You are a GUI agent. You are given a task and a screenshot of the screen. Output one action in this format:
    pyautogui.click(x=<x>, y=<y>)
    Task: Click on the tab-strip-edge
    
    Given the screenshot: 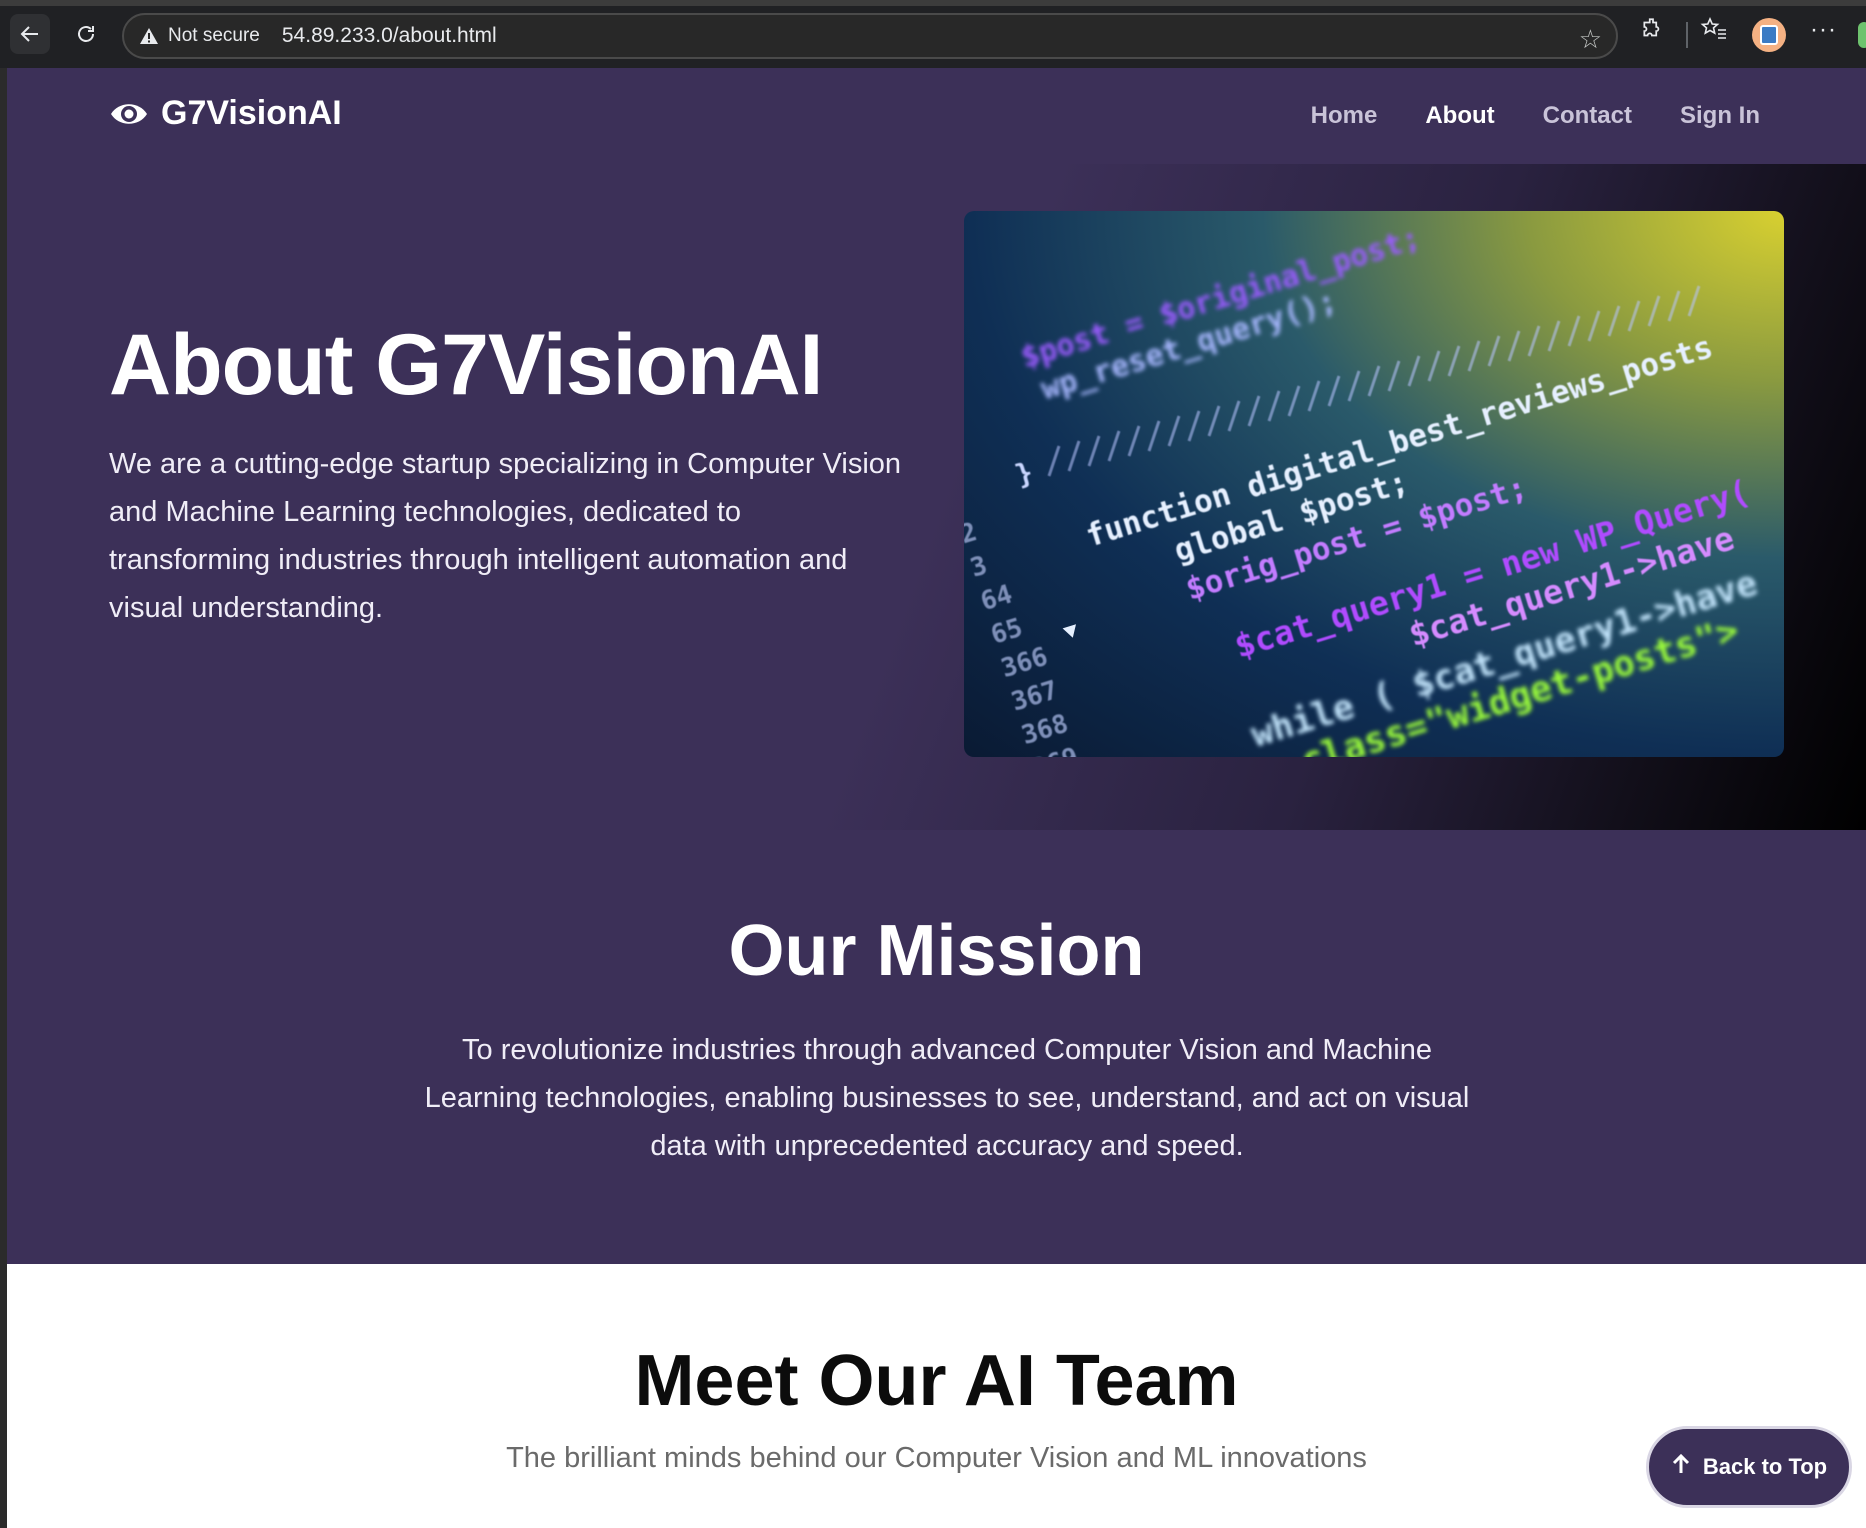 What is the action you would take?
    pyautogui.click(x=933, y=3)
    